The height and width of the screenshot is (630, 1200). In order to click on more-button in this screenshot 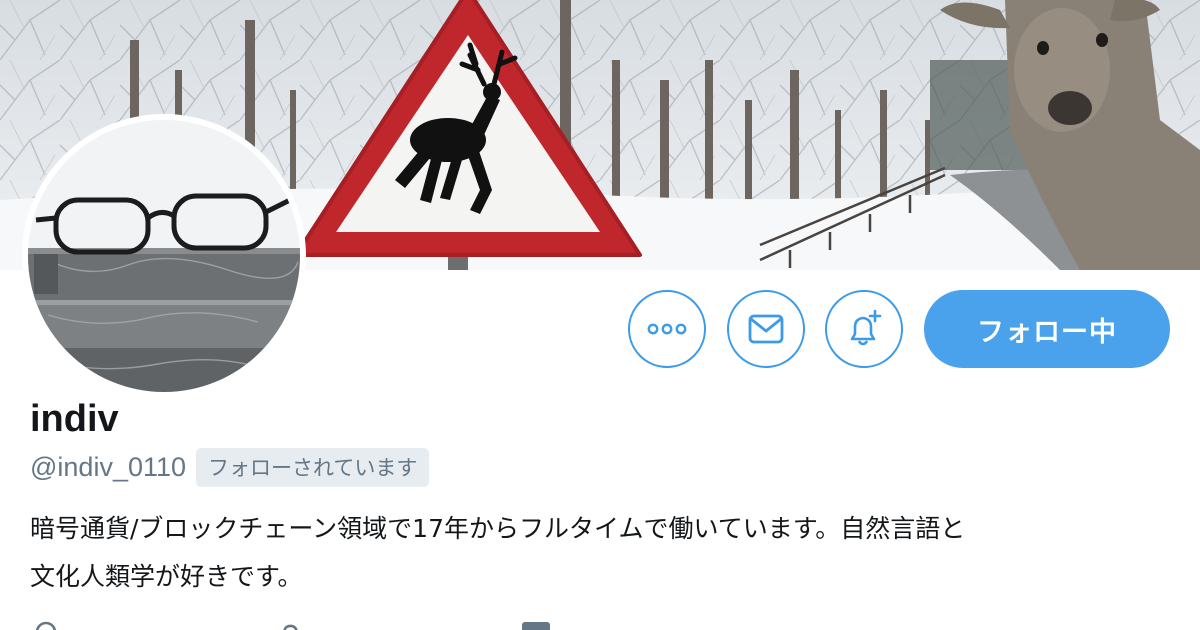, I will do `click(667, 329)`.